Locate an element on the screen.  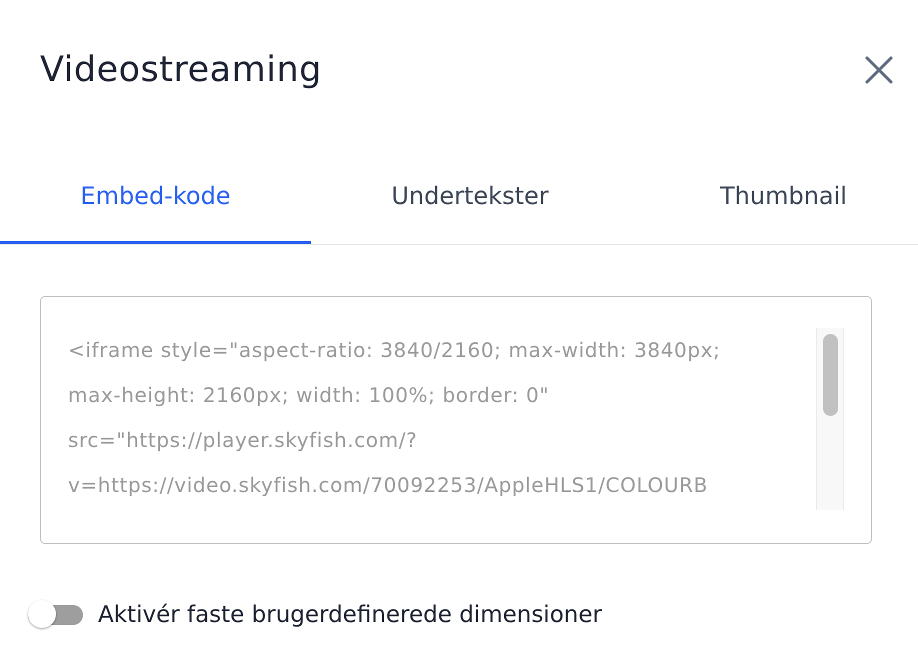
tab: Undertekster is located at coordinates (470, 197).